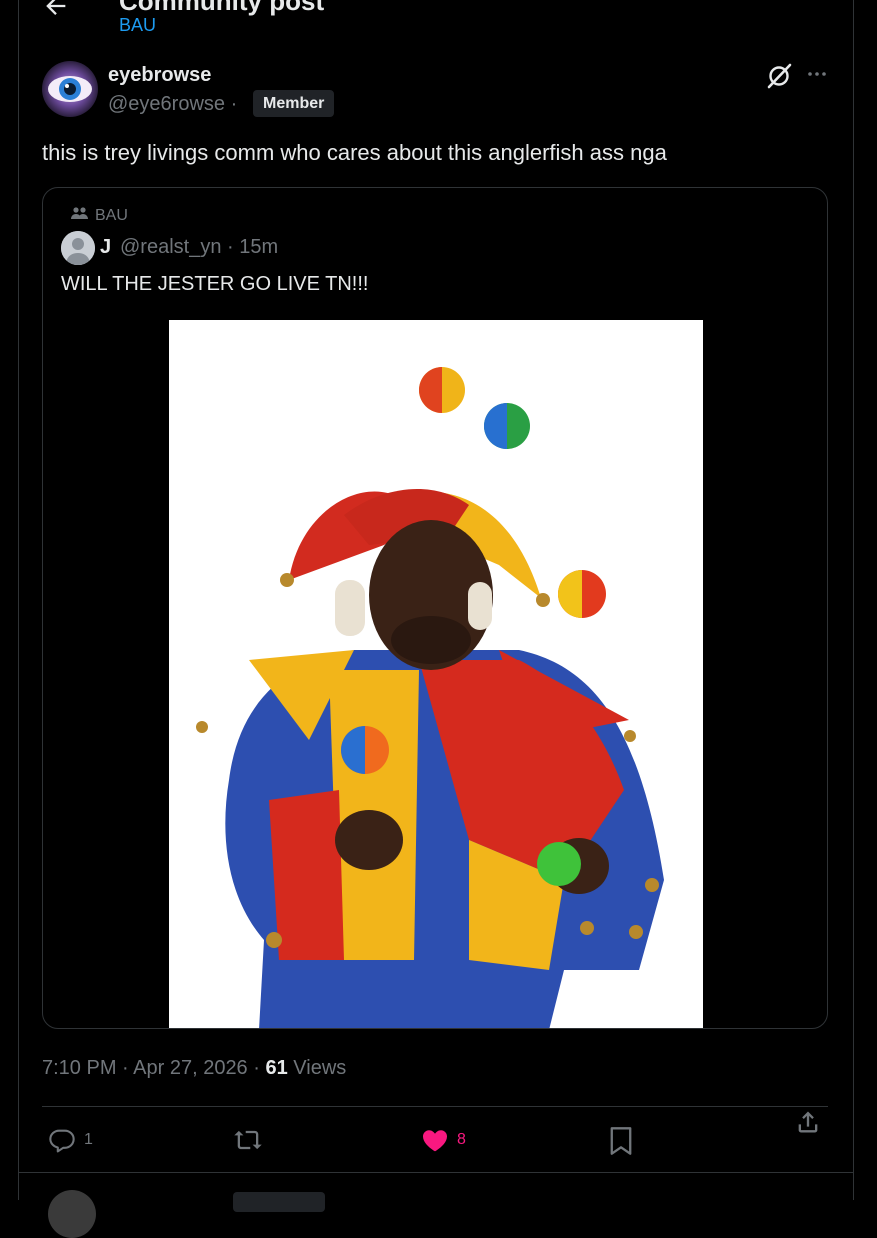 The width and height of the screenshot is (877, 1238). Describe the element at coordinates (461, 1139) in the screenshot. I see `like-count: 8` at that location.